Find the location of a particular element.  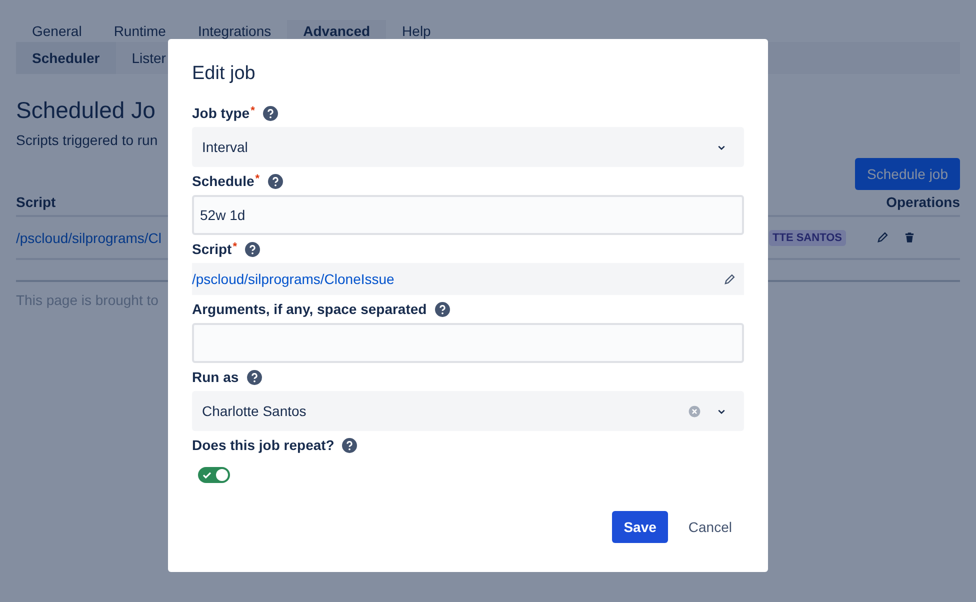

select-field: Charlotte Santos is located at coordinates (468, 411).